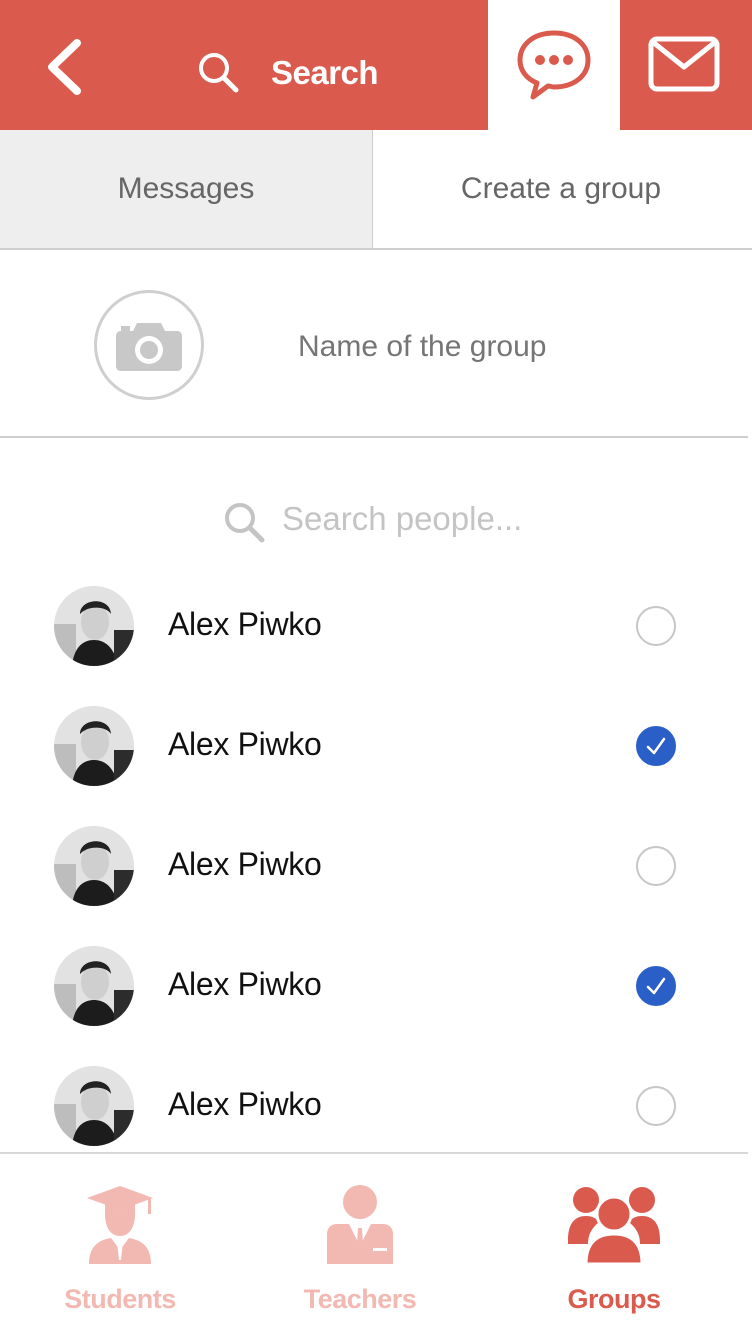  What do you see at coordinates (614, 1225) in the screenshot?
I see `group-icon` at bounding box center [614, 1225].